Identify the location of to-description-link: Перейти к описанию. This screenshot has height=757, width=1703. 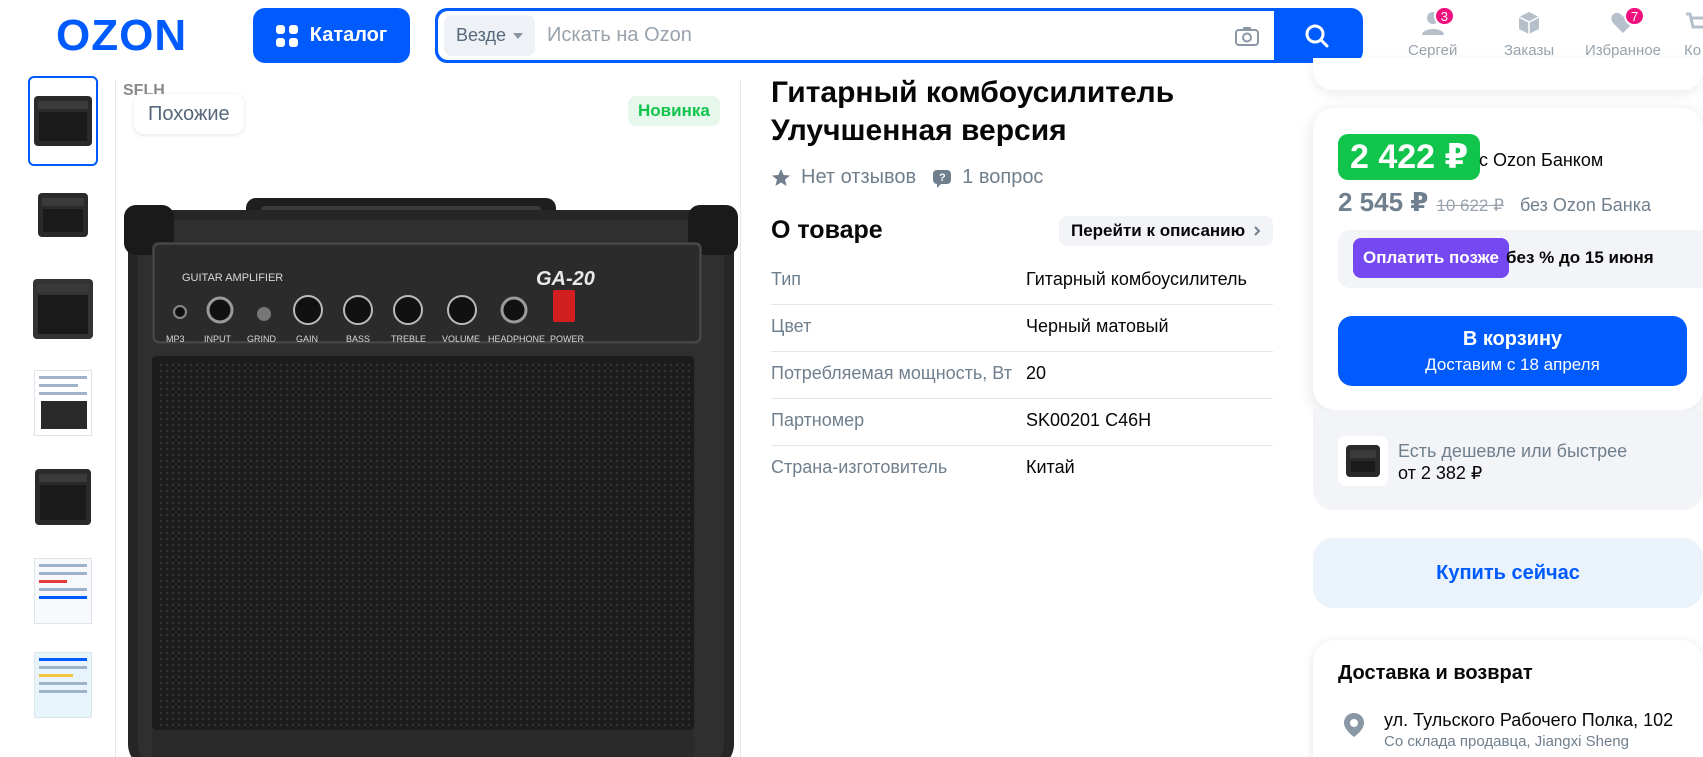
(1166, 231).